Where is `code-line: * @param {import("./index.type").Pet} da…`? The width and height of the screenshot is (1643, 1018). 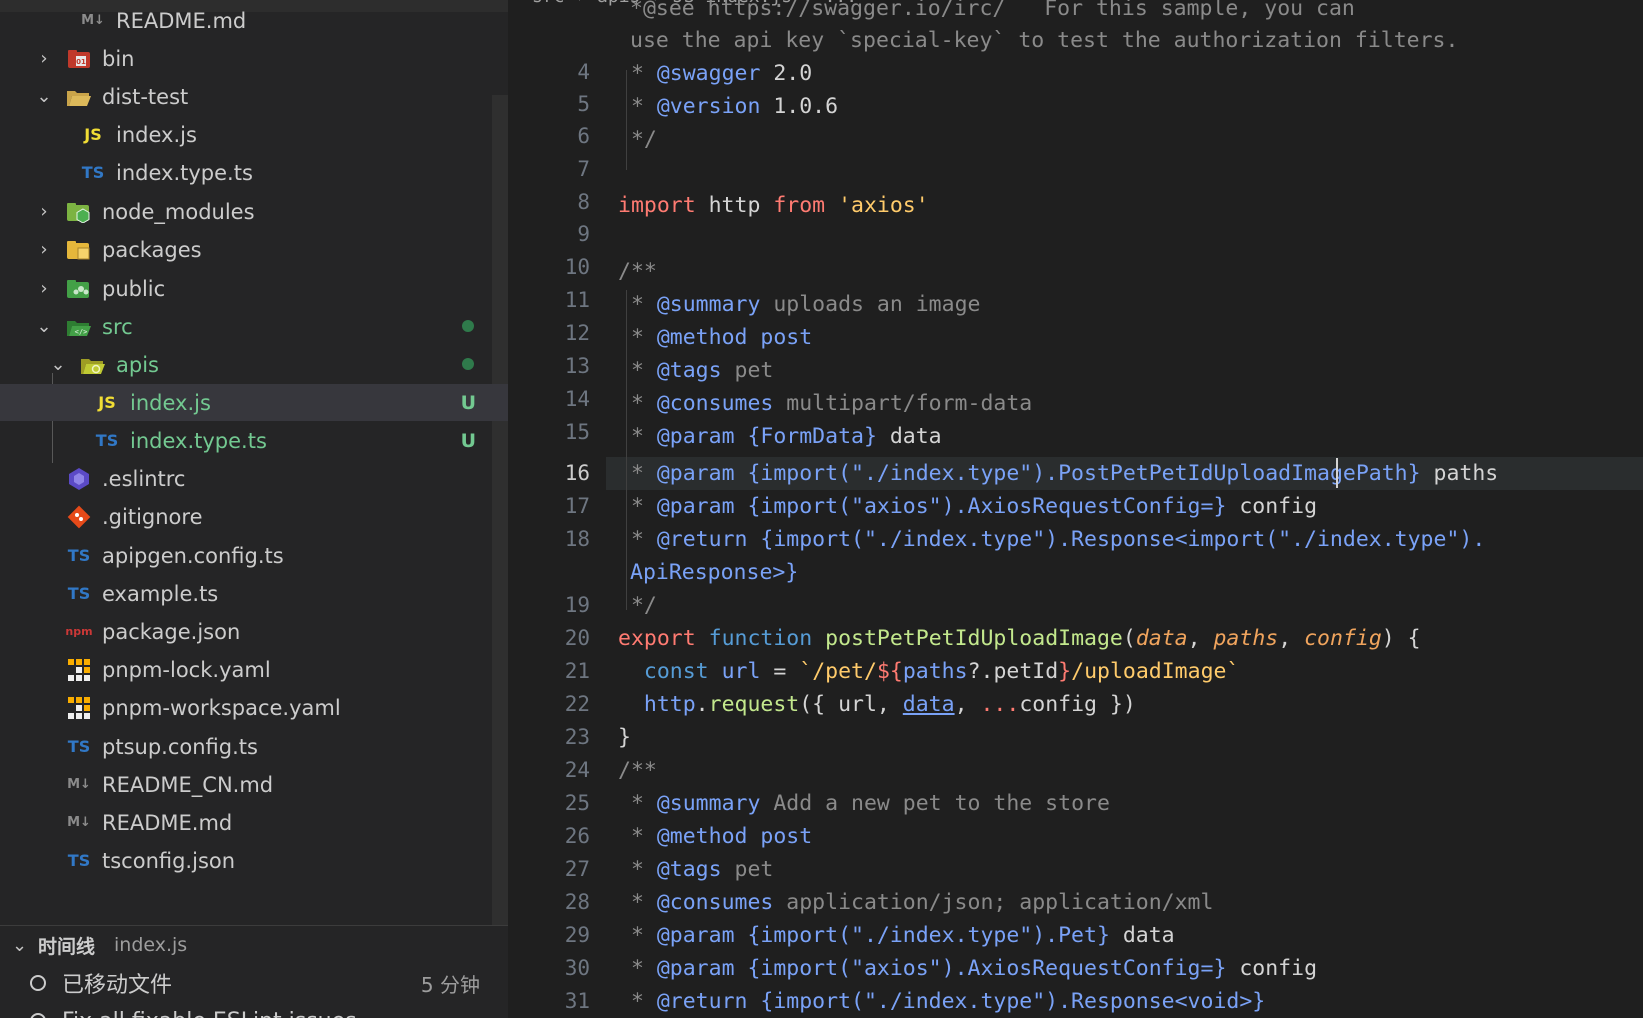
code-line: * @param {import("./index.type").Pet} da… is located at coordinates (896, 935).